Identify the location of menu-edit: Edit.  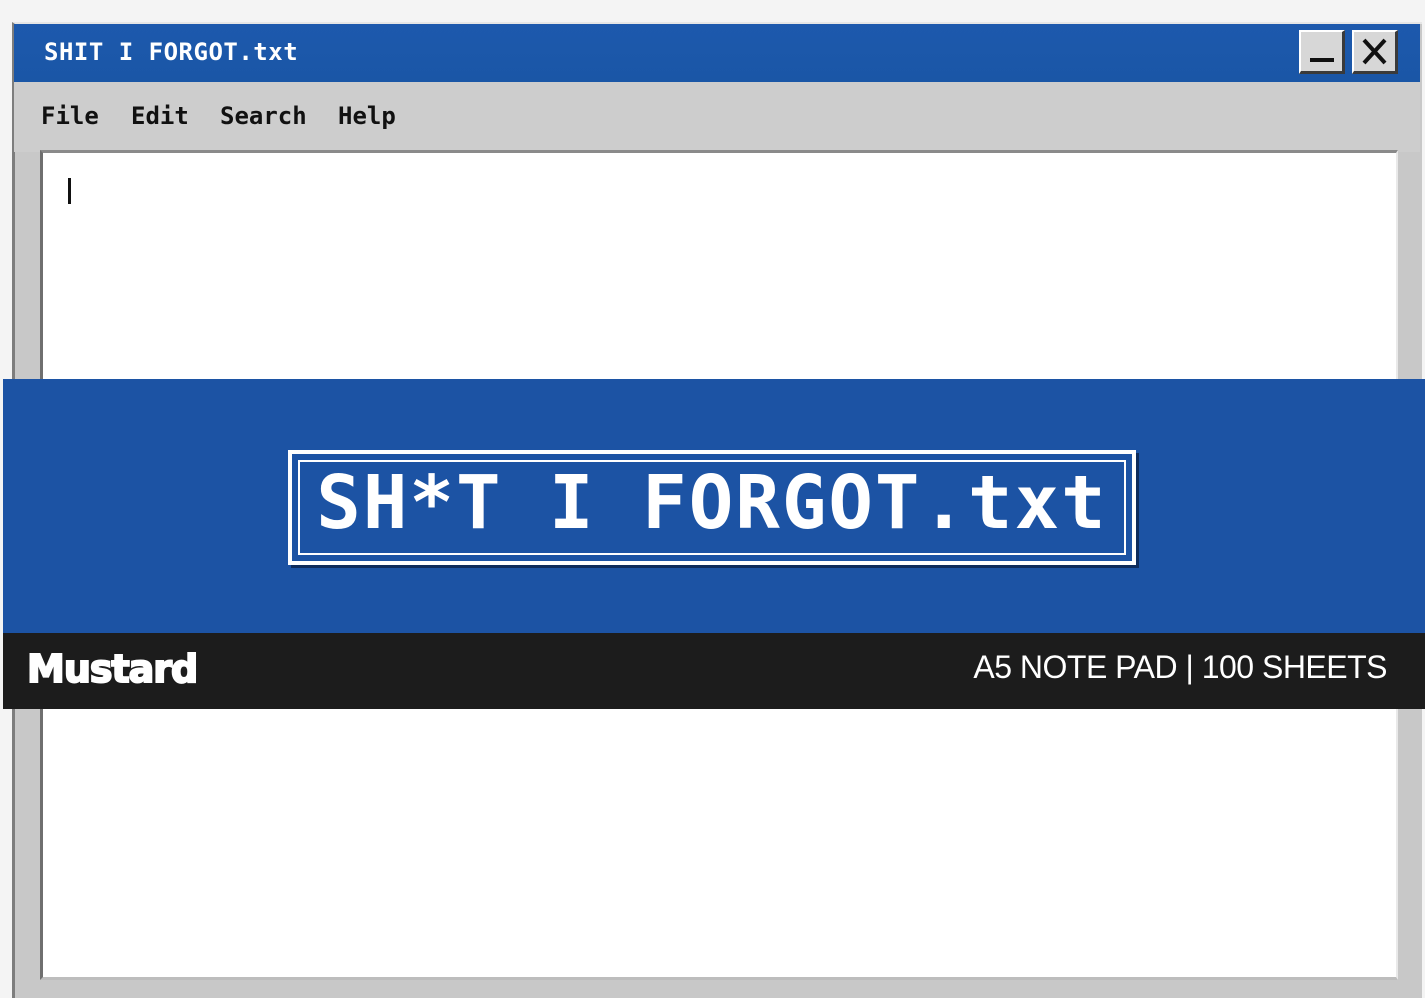
(160, 116).